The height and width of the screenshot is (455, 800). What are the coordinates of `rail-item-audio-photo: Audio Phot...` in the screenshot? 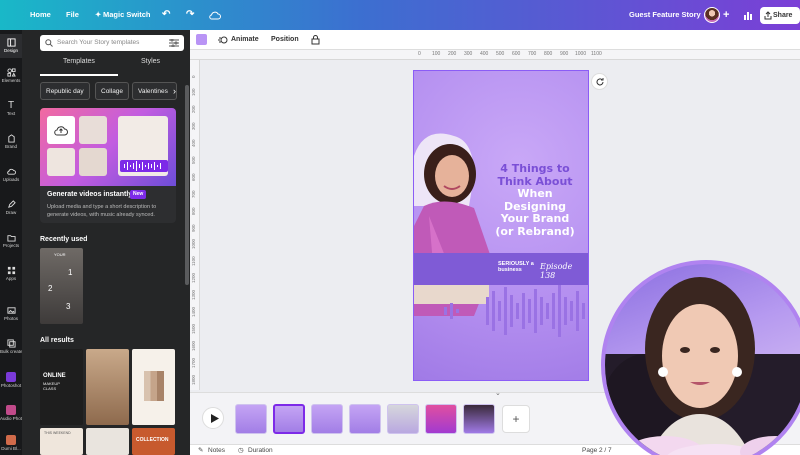 It's located at (11, 413).